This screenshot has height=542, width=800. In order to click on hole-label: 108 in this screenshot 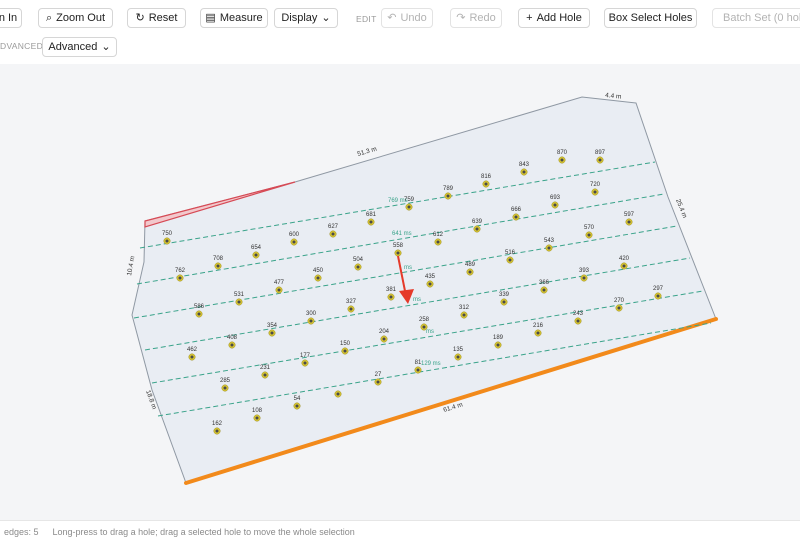, I will do `click(257, 411)`.